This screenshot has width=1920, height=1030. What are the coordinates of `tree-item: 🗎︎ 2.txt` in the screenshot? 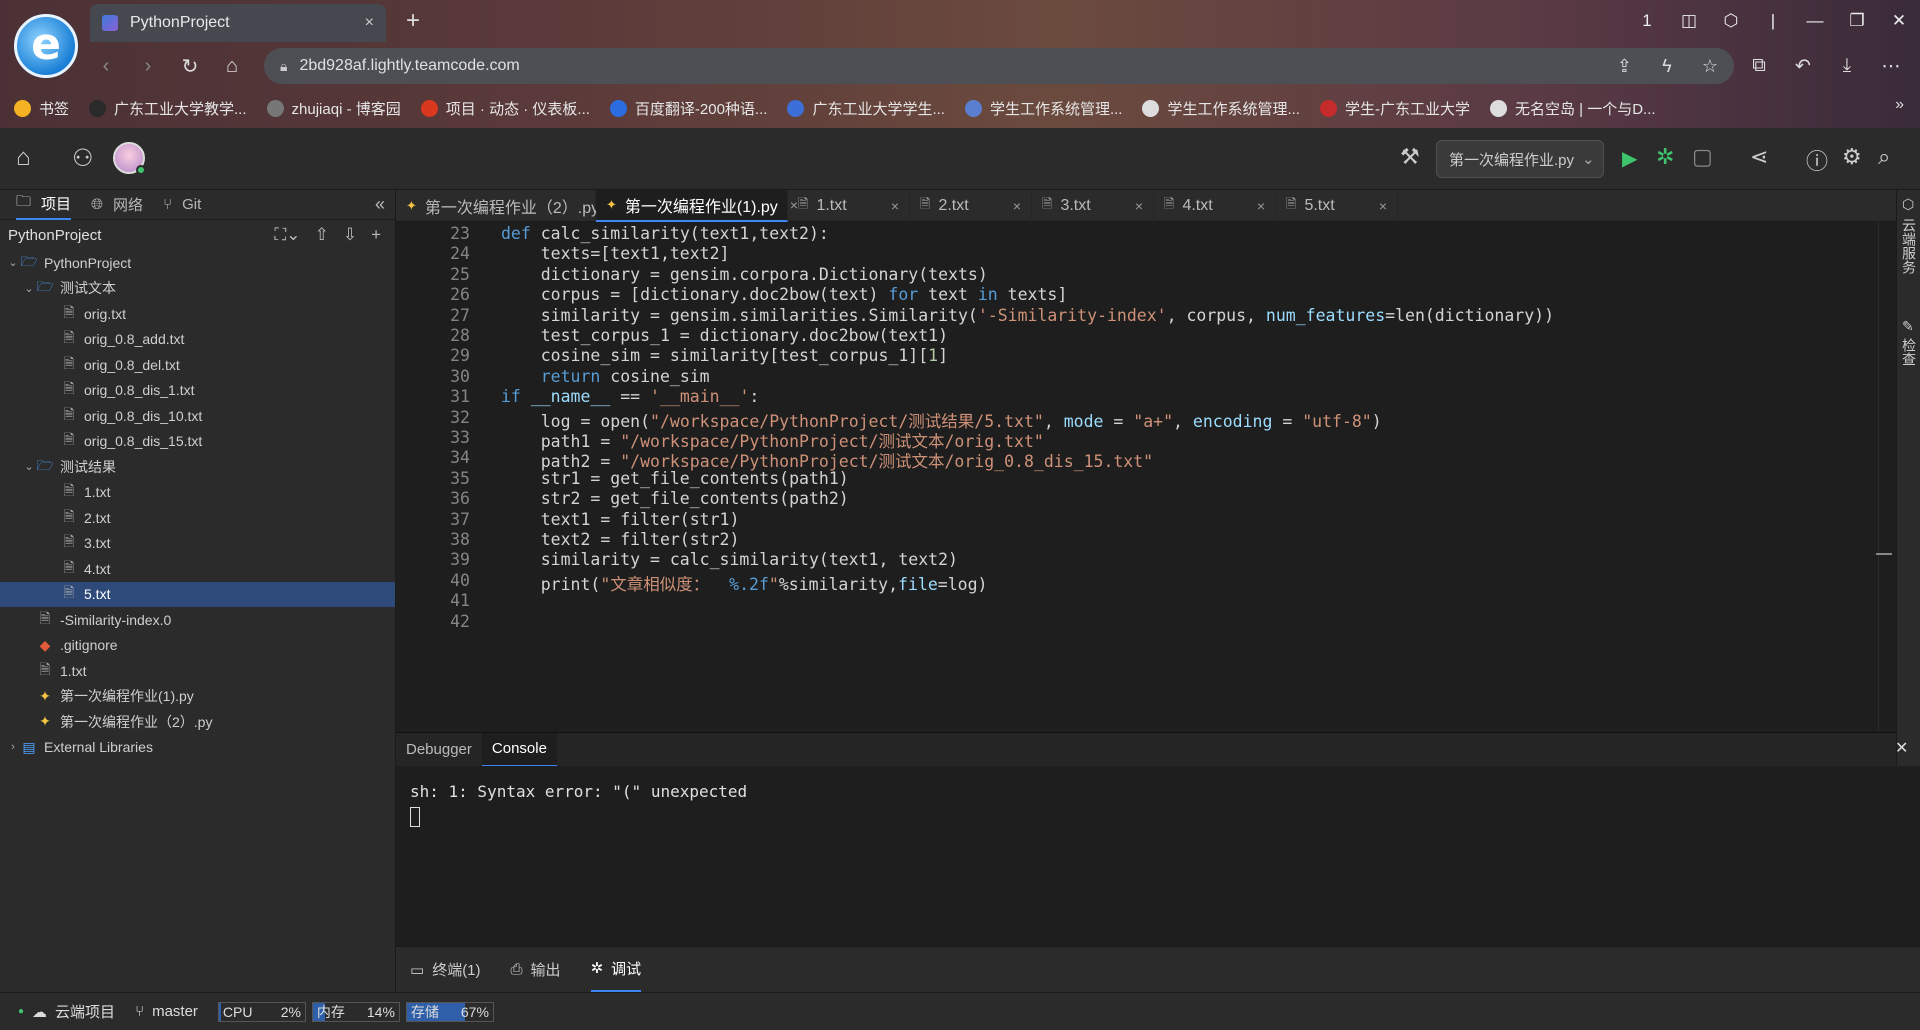 It's located at (197, 518).